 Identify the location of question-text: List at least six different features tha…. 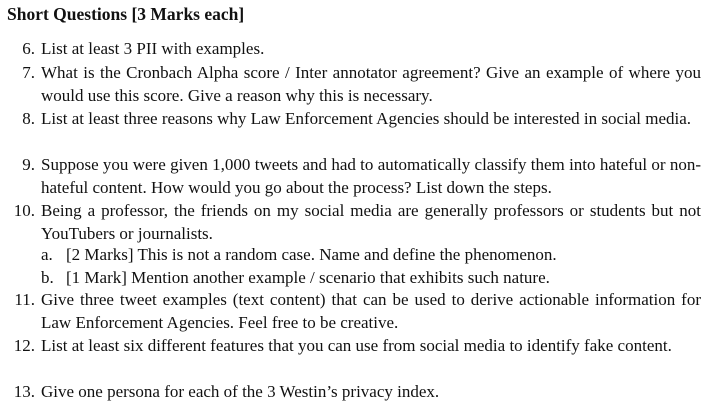
(356, 345).